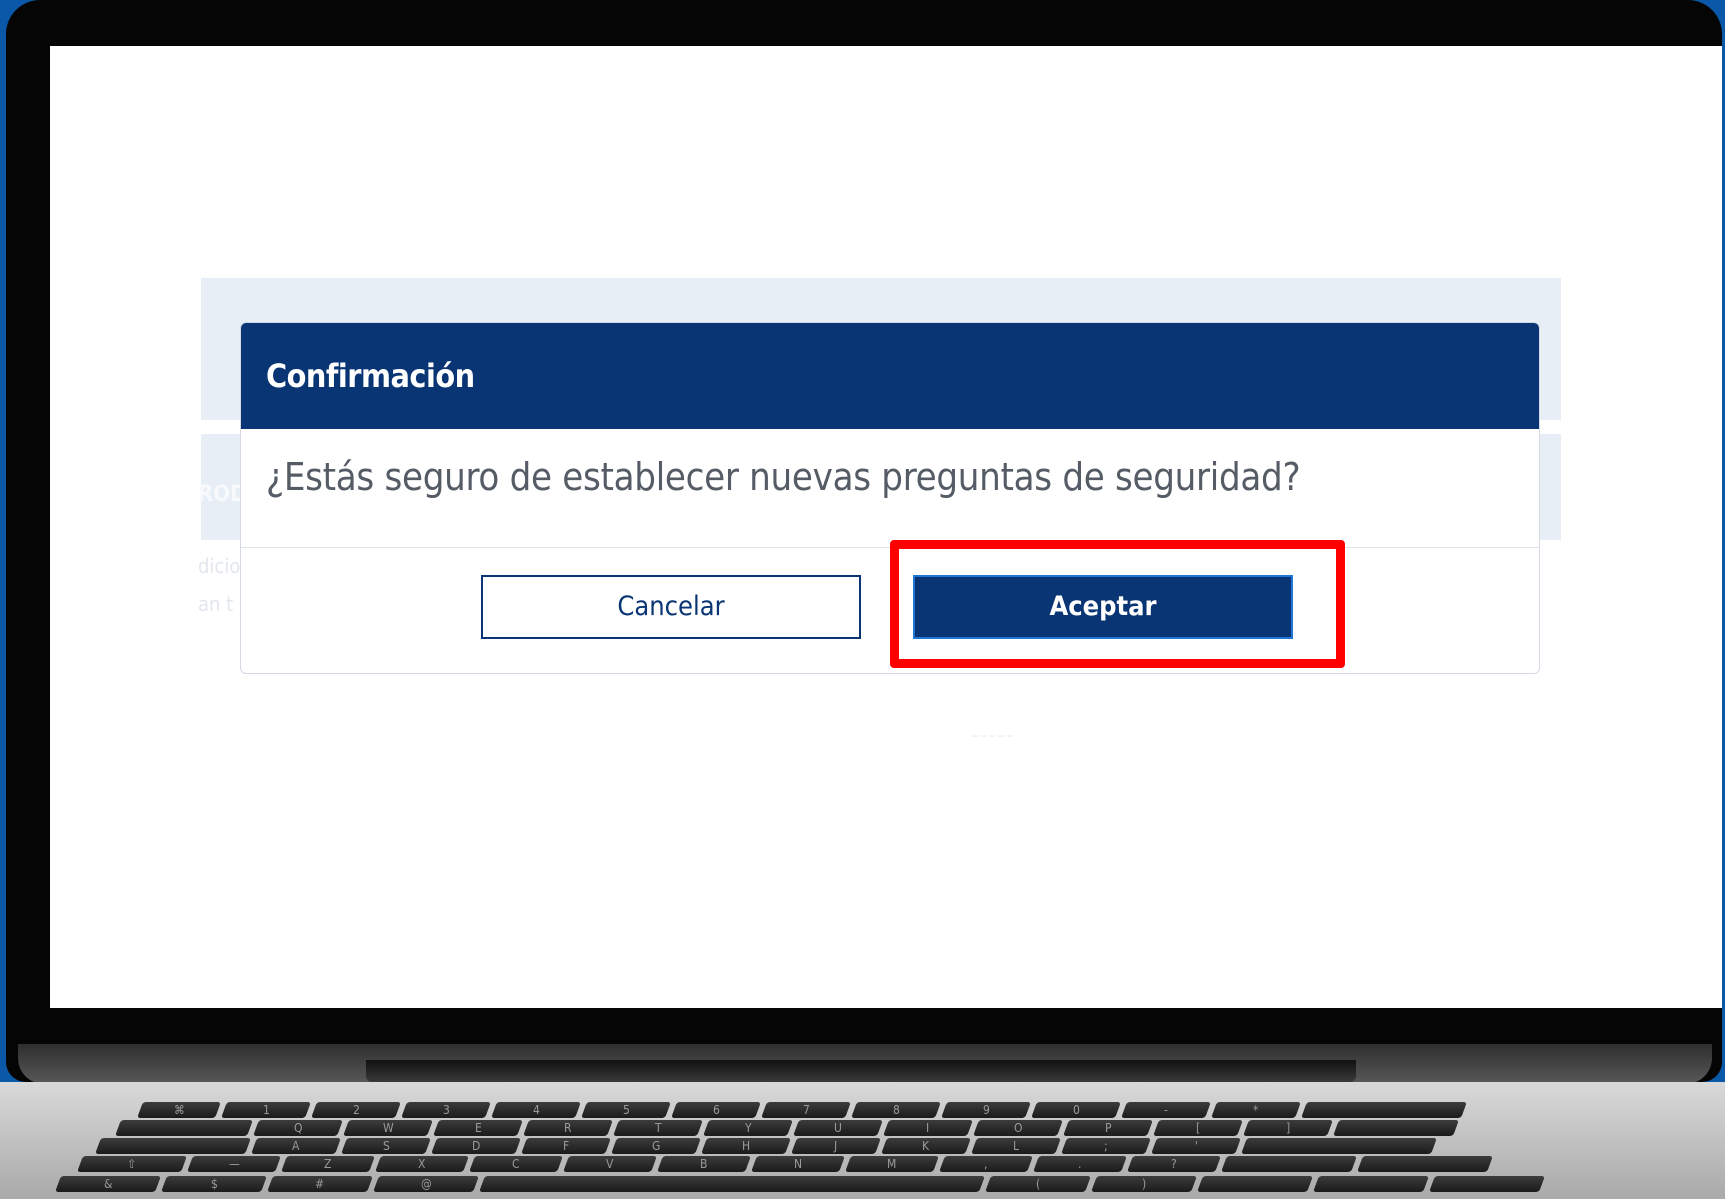 The width and height of the screenshot is (1725, 1199). What do you see at coordinates (1144, 1184) in the screenshot?
I see `keyboard-key: )` at bounding box center [1144, 1184].